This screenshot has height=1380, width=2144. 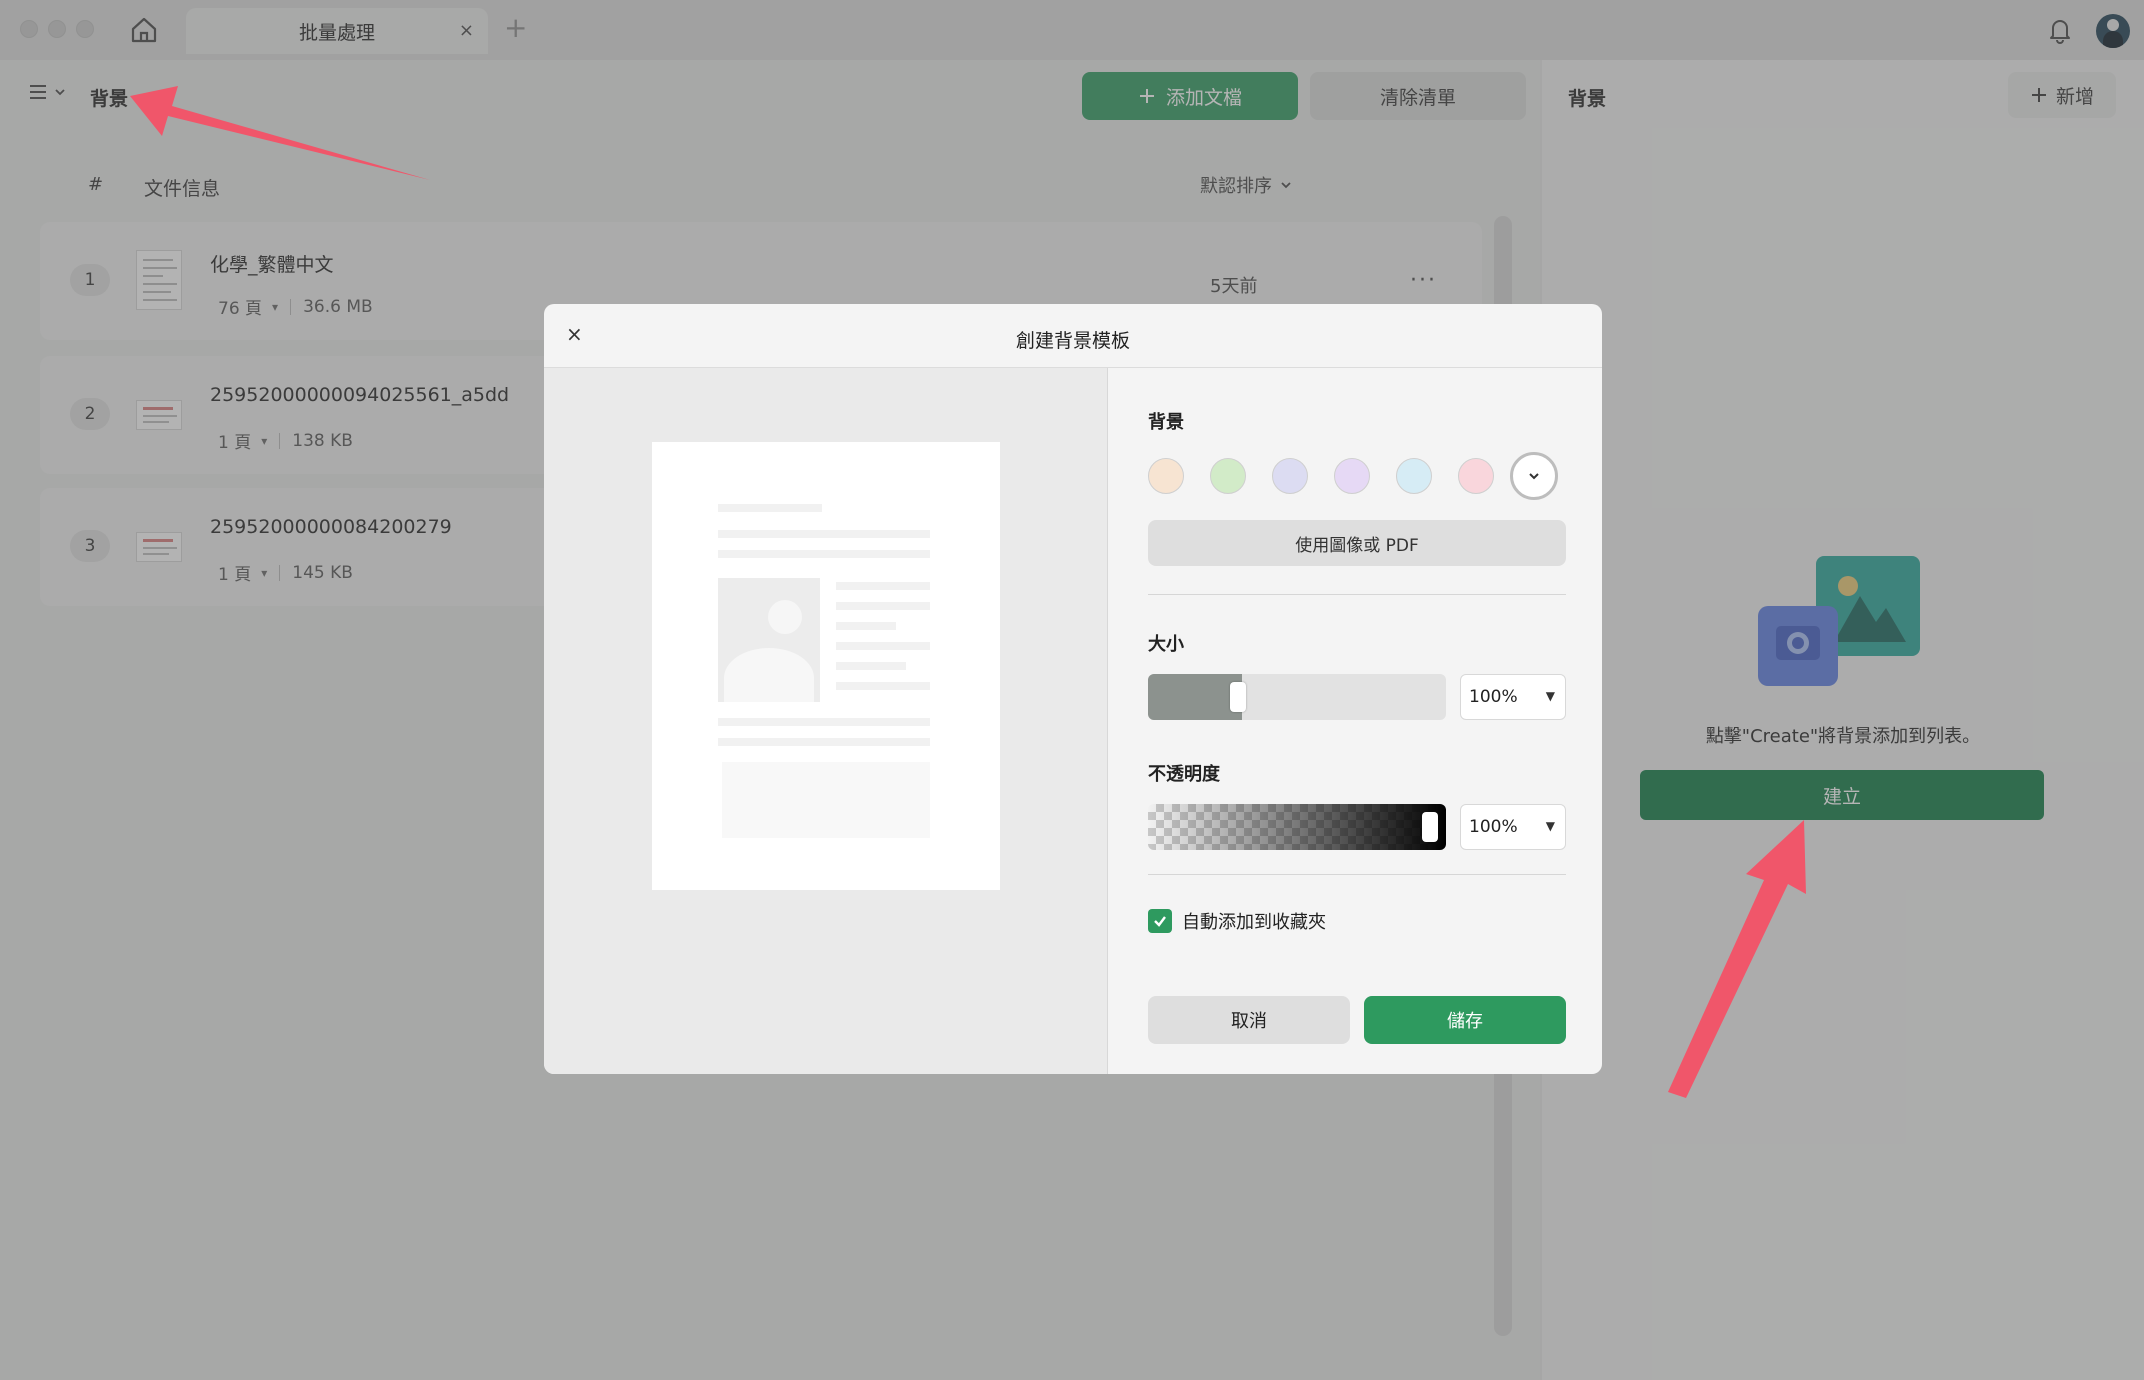 I want to click on opacity-label: 不透明度, so click(x=1184, y=774).